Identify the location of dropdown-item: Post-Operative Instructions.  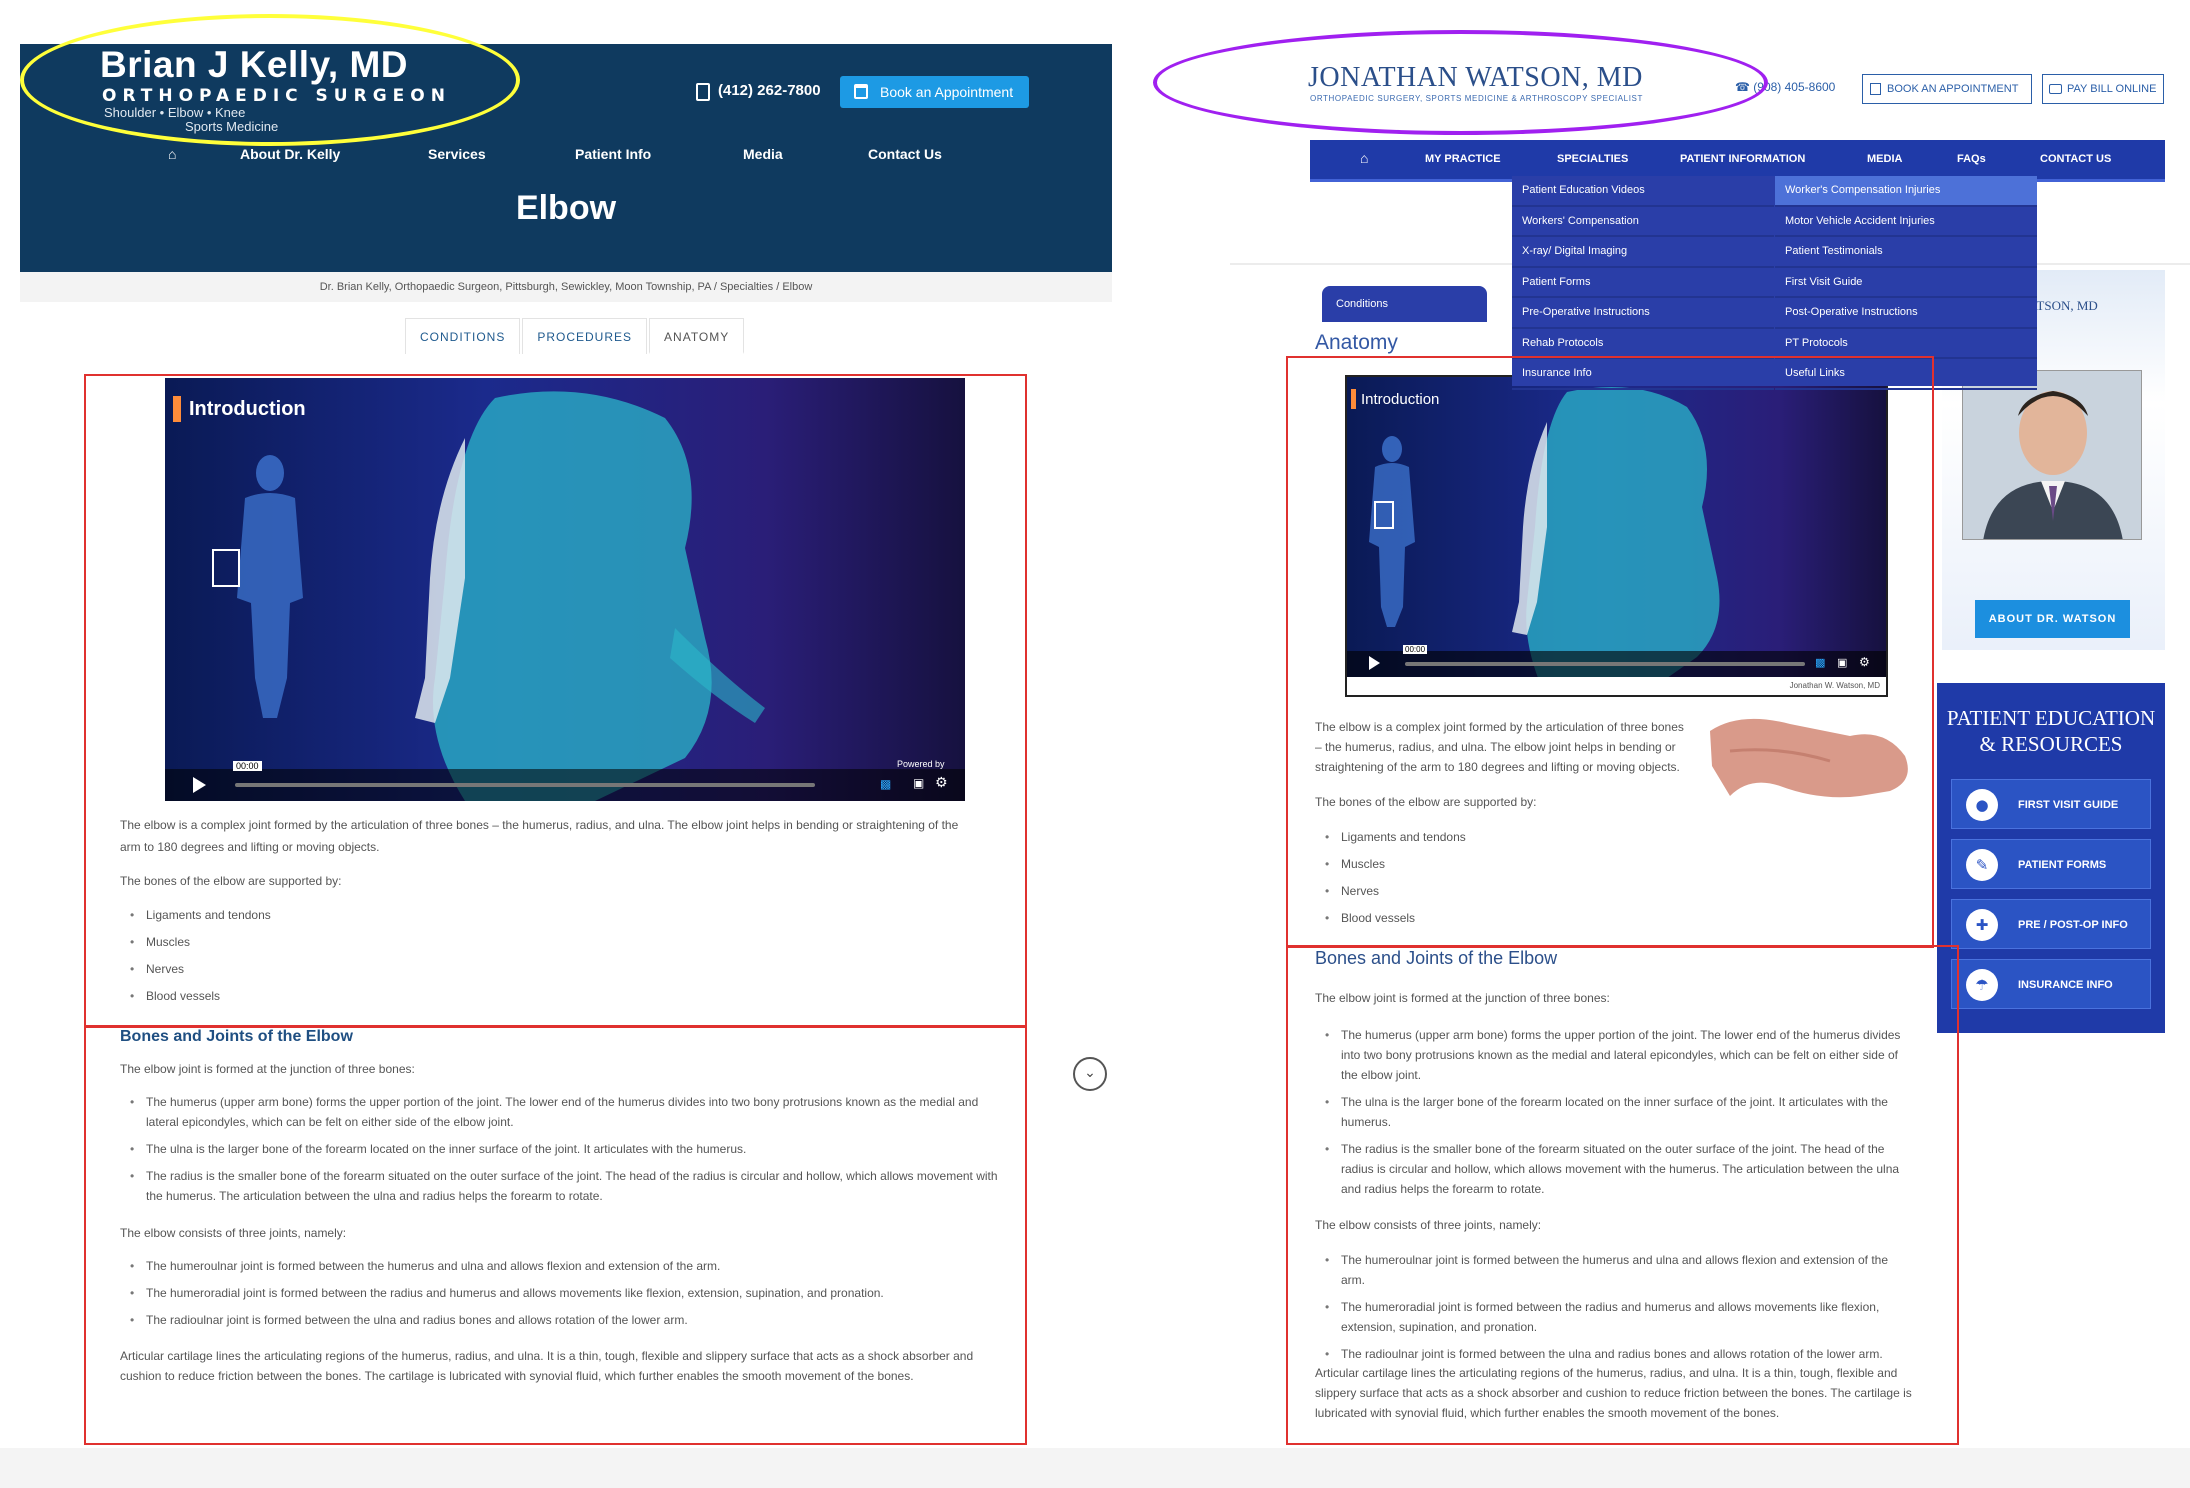
(1906, 313).